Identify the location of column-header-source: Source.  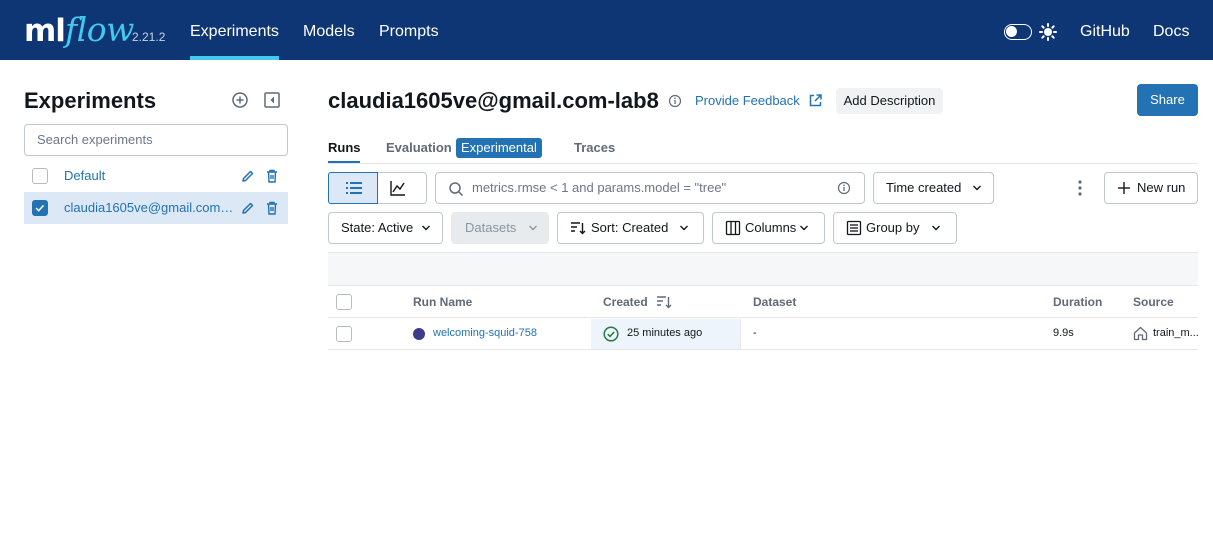
(1153, 302).